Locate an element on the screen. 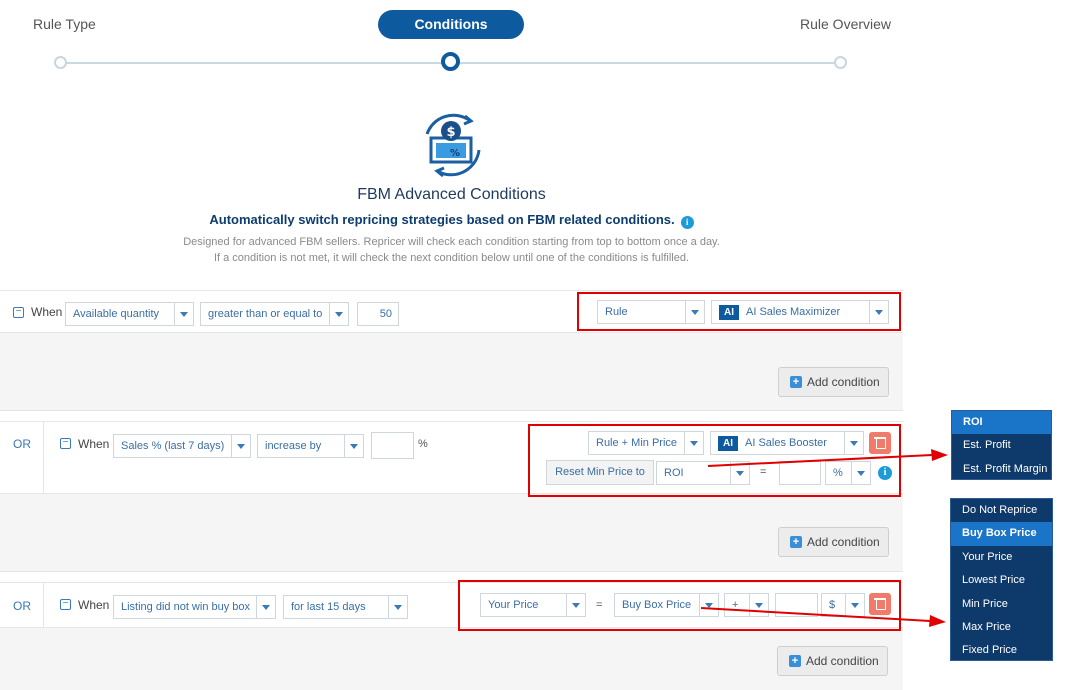 The height and width of the screenshot is (690, 1087). condition-operator-select: greater than or equal to is located at coordinates (274, 314).